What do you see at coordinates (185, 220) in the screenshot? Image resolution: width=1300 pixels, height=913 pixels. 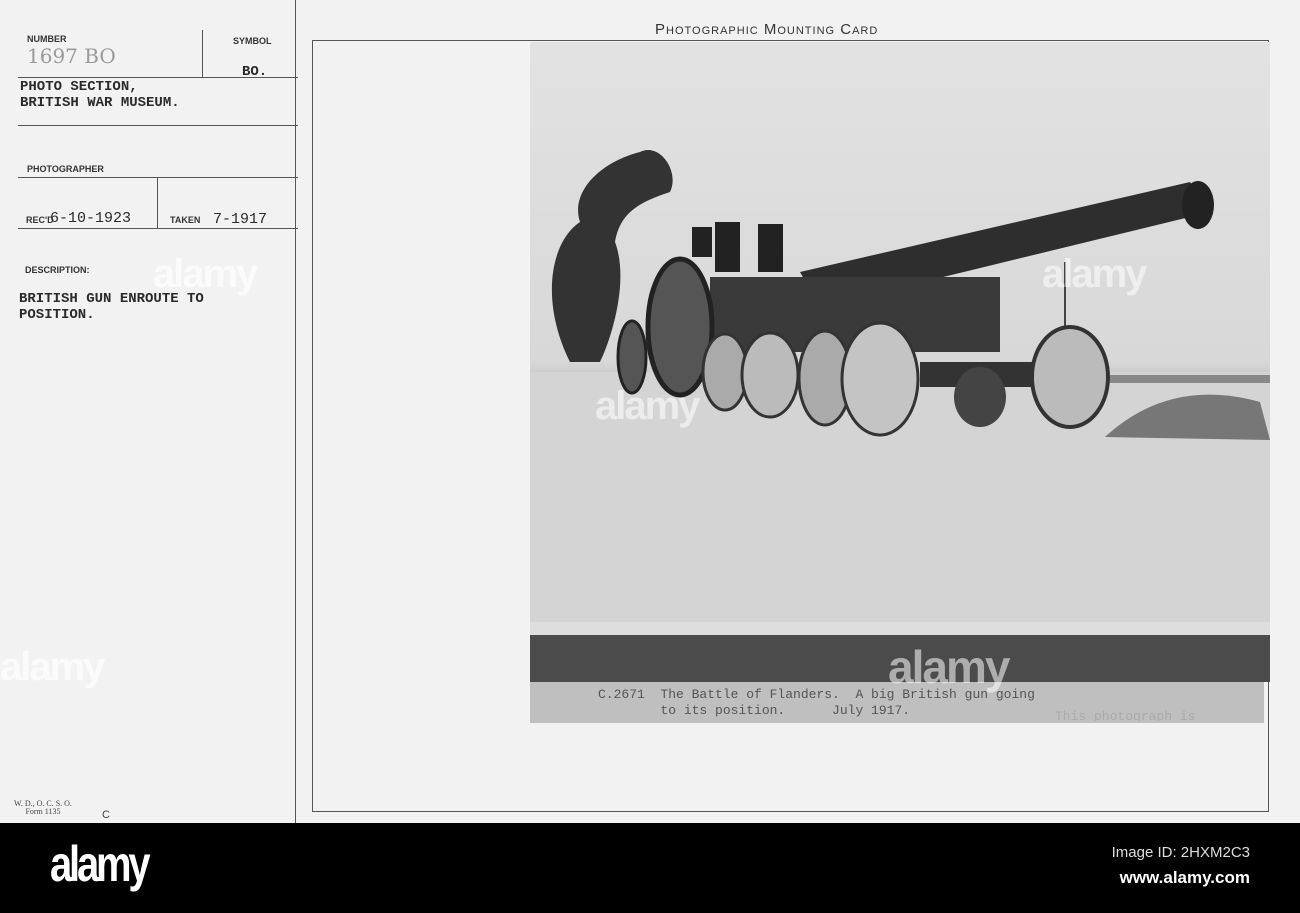 I see `taken-label: TAKEN` at bounding box center [185, 220].